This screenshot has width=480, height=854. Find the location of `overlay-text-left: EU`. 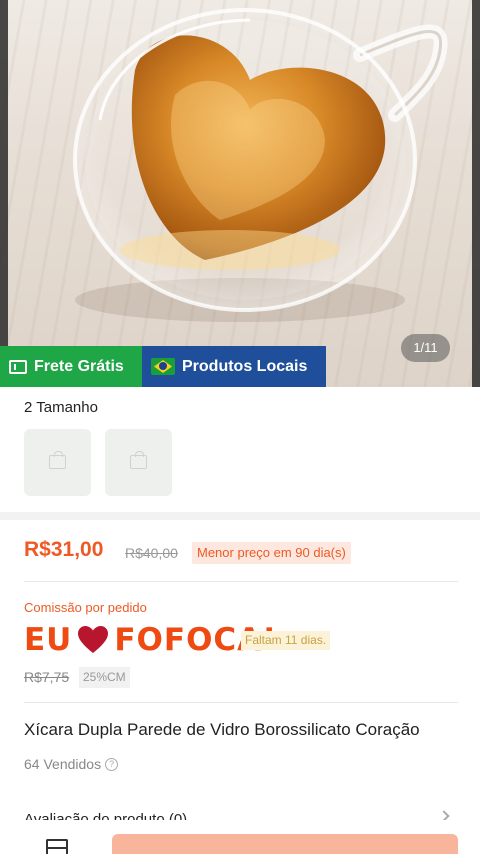

overlay-text-left: EU is located at coordinates (48, 640).